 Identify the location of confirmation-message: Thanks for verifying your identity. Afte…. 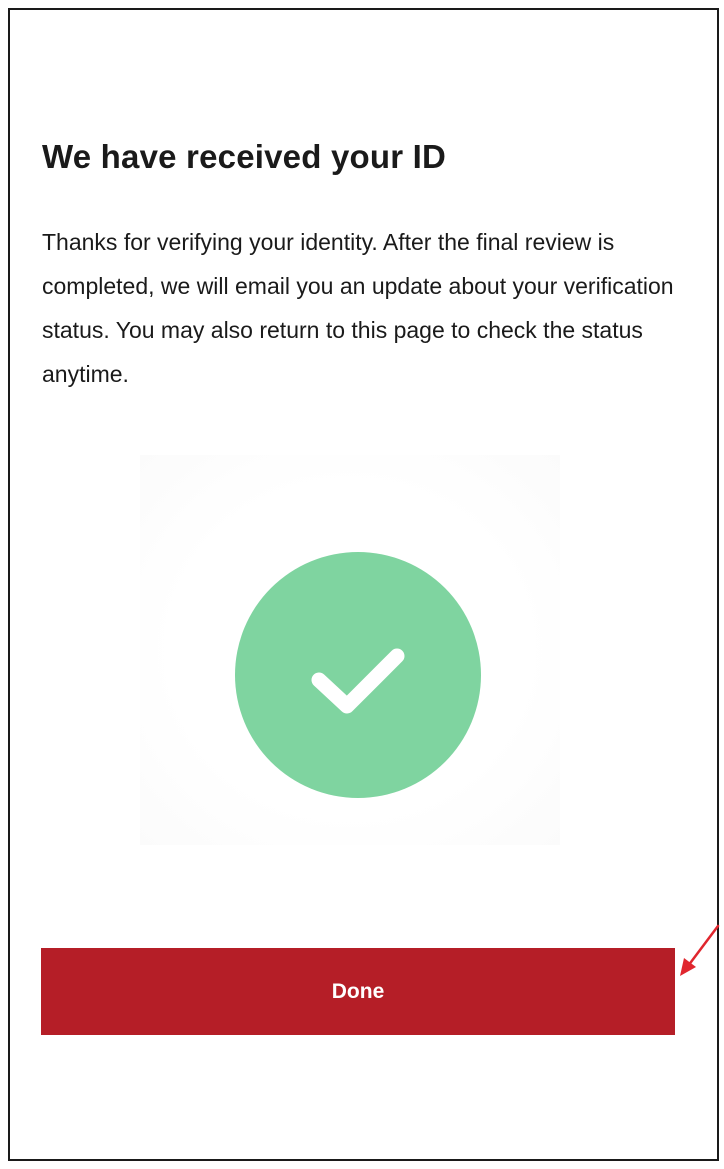
(358, 308).